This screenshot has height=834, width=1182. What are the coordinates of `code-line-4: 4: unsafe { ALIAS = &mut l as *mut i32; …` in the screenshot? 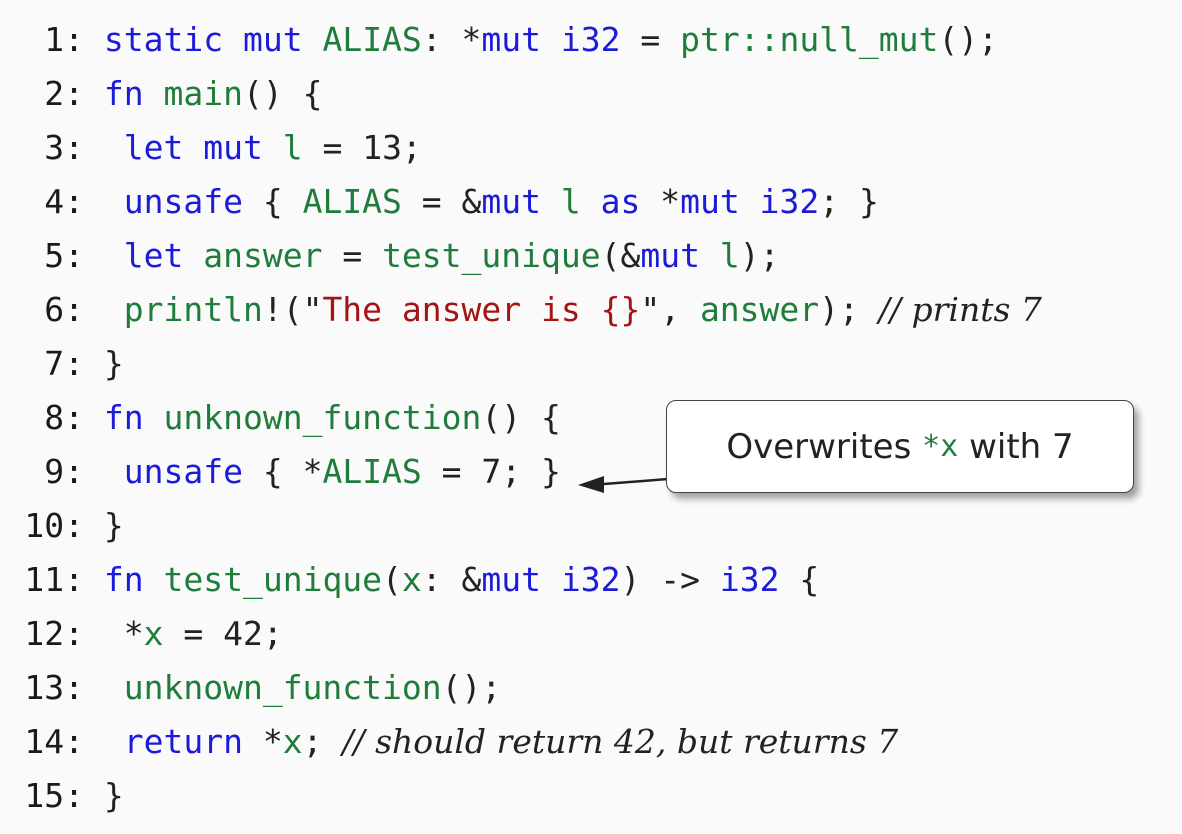 It's located at (521, 202).